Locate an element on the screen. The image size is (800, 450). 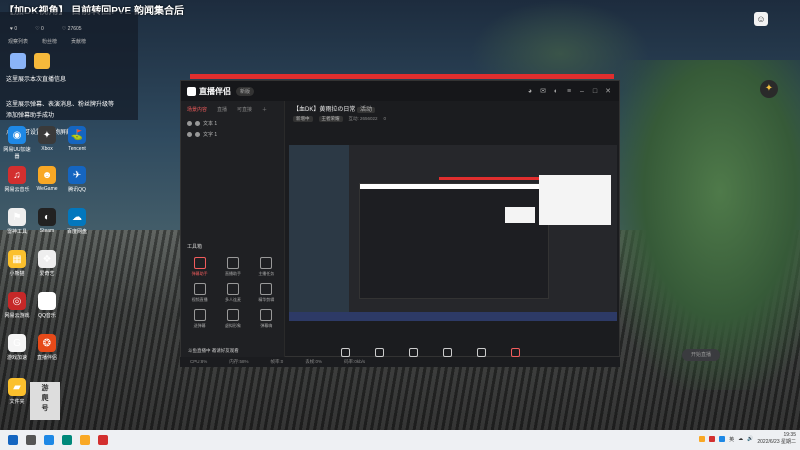
bird-icon: ✦ is located at coordinates (769, 89).